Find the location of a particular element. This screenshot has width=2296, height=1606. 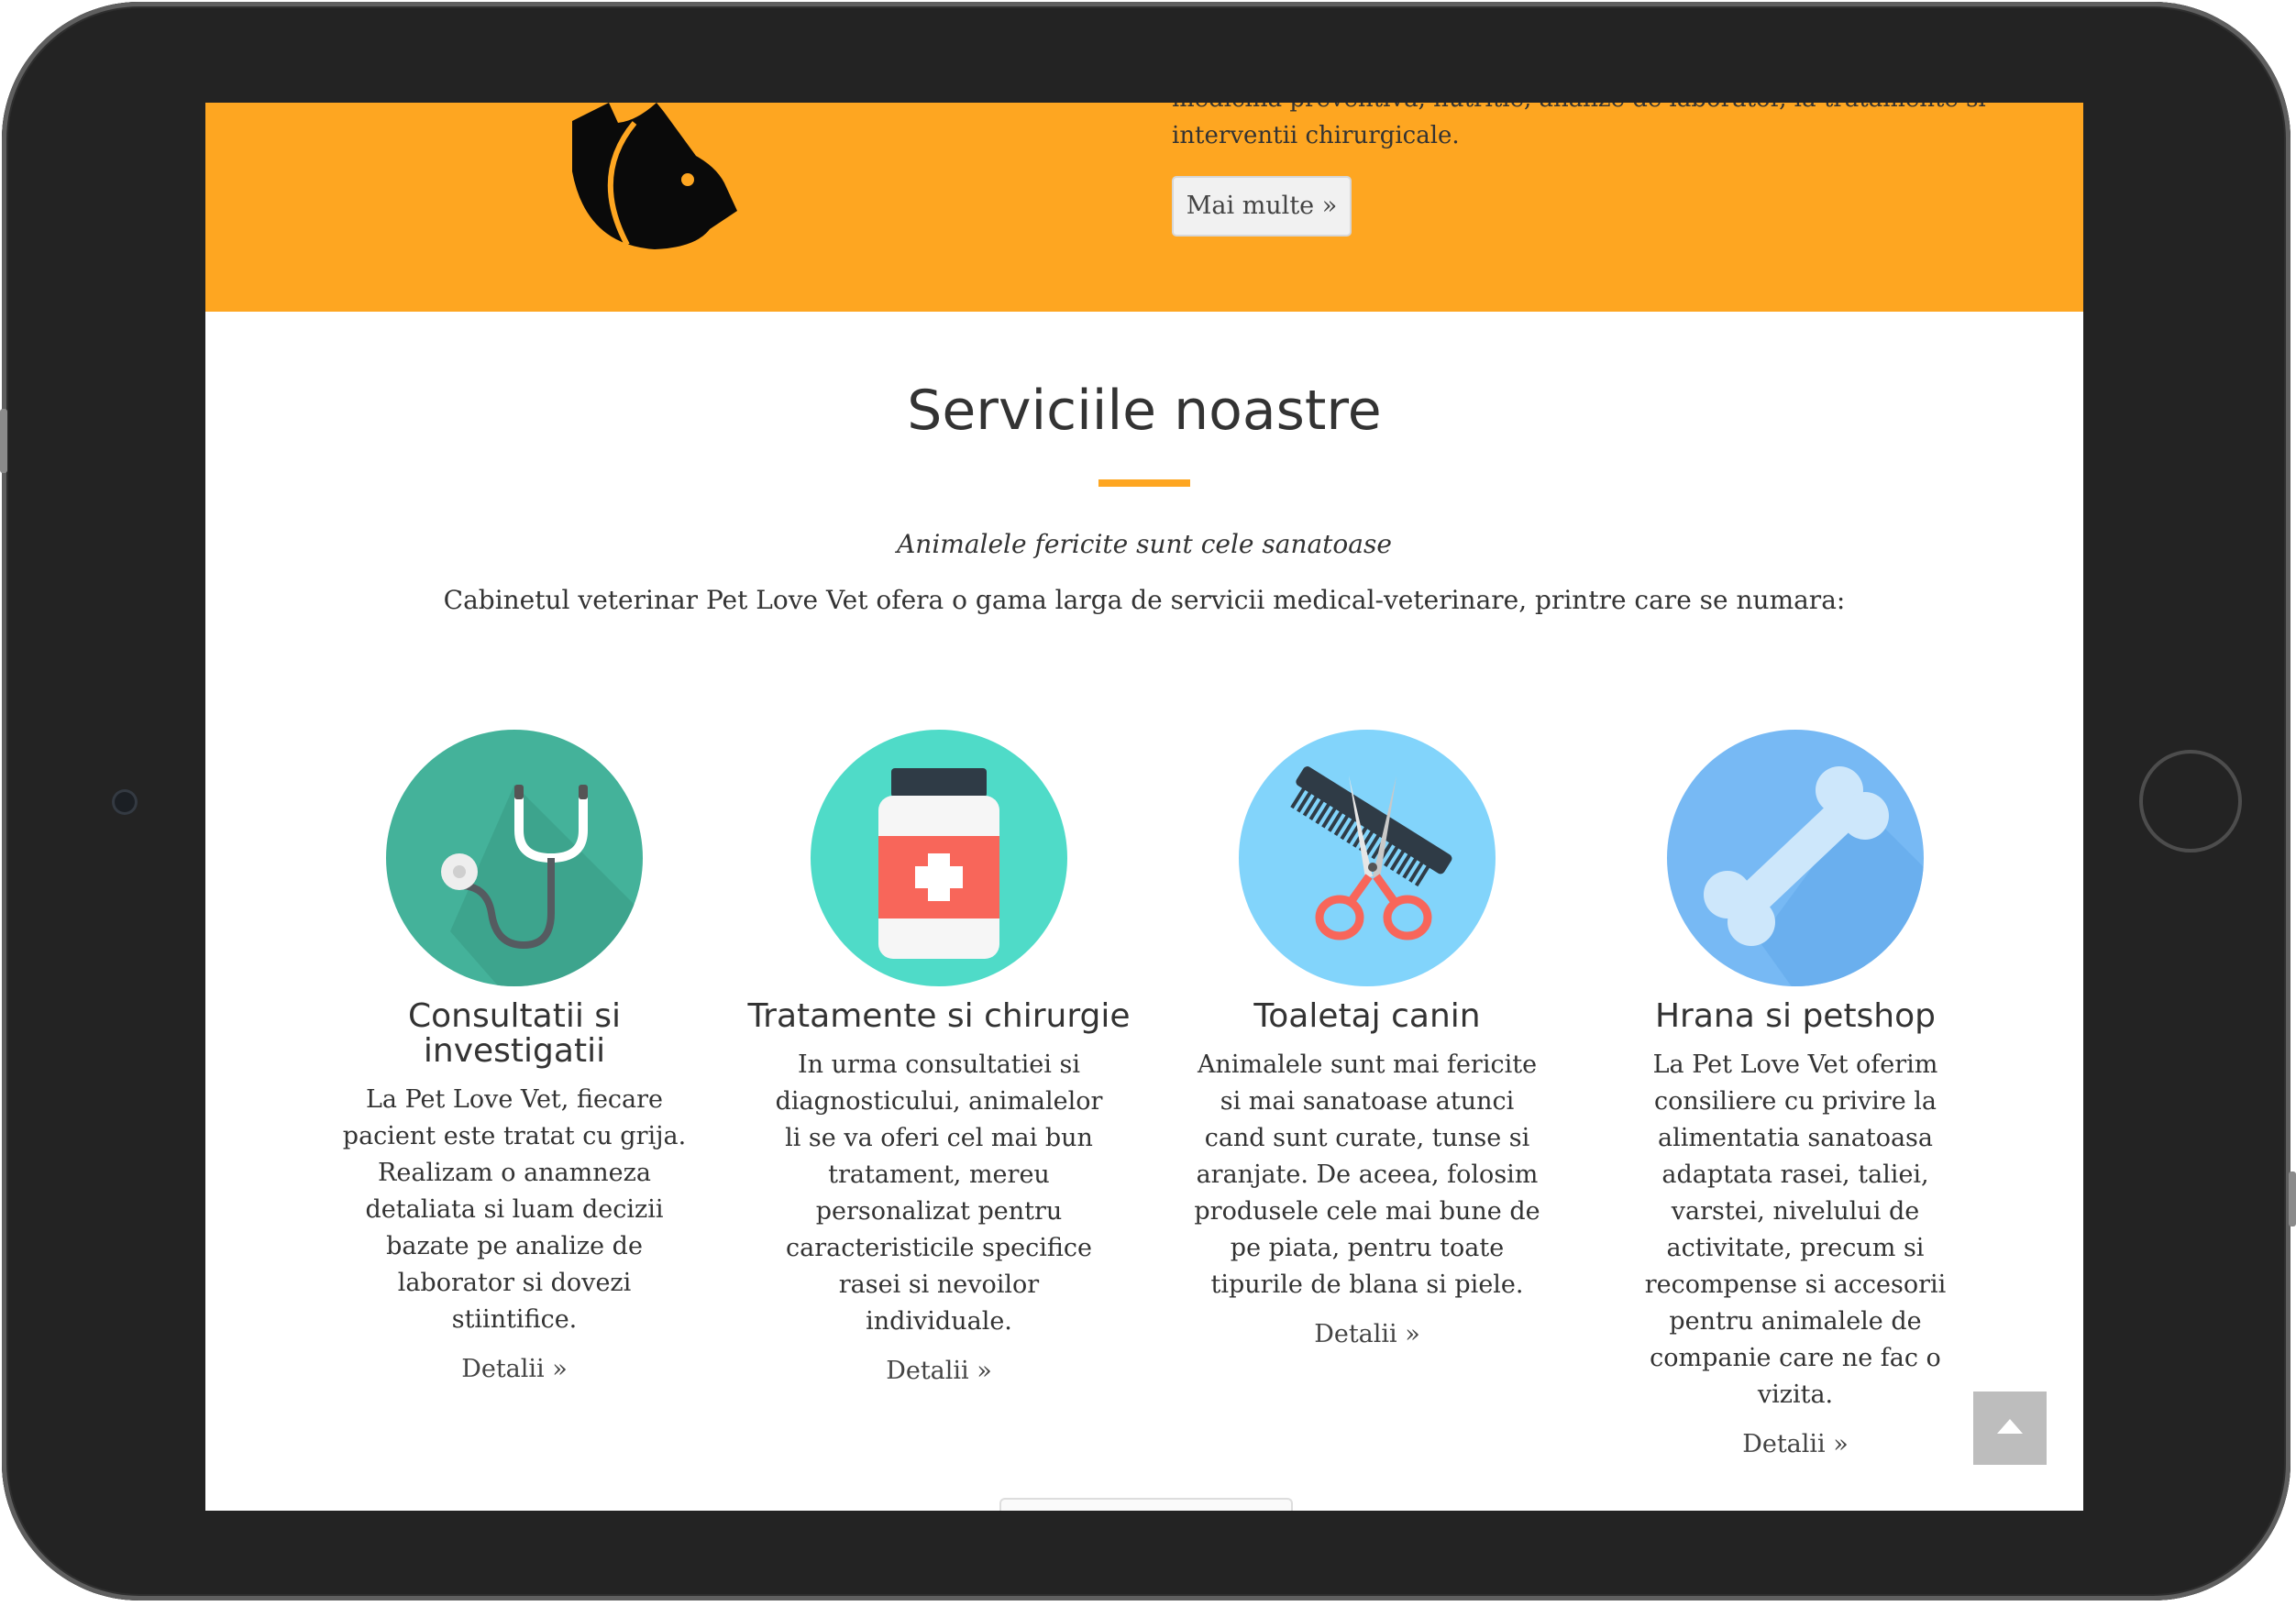

medicine-bottle-icon is located at coordinates (939, 858).